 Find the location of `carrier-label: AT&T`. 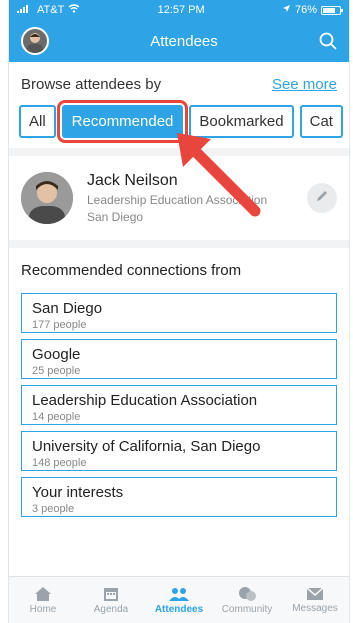

carrier-label: AT&T is located at coordinates (51, 10).